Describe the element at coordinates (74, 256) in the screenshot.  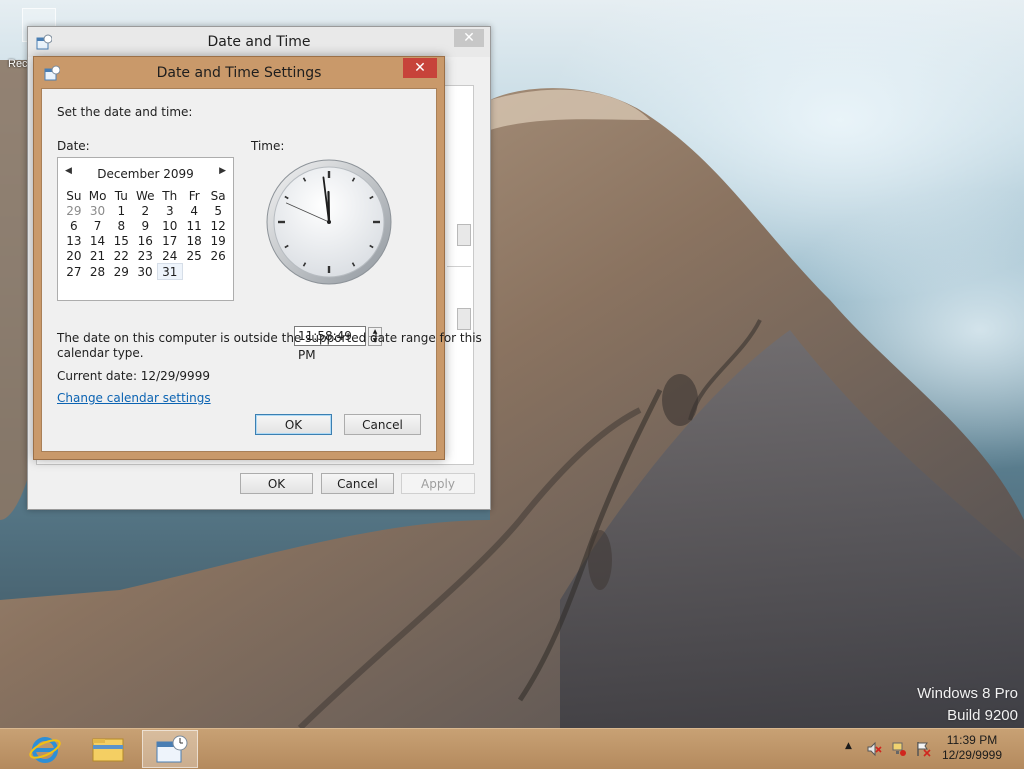
I see `calendar-day: 20` at that location.